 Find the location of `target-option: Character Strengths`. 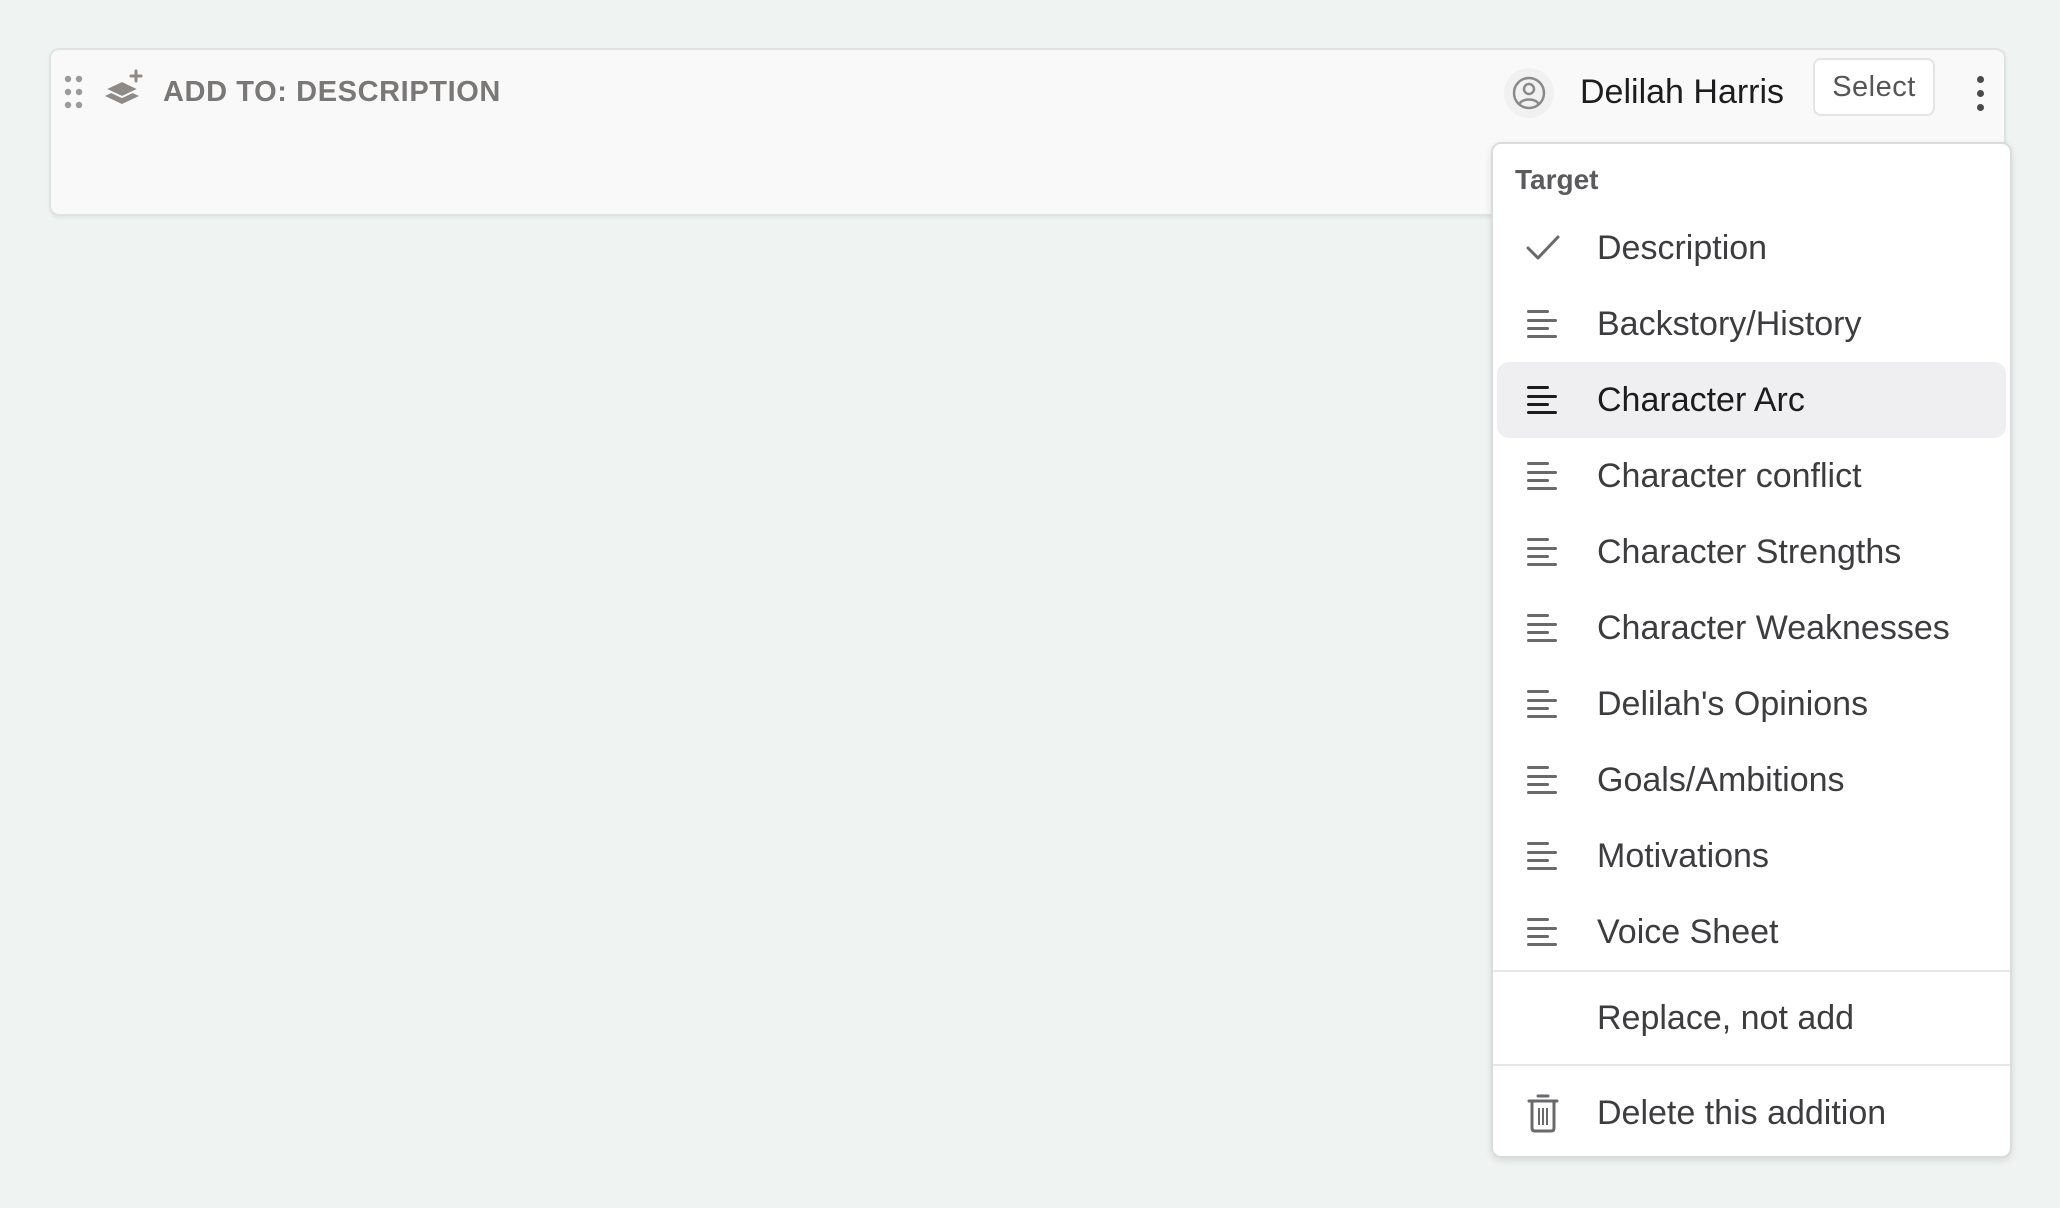

target-option: Character Strengths is located at coordinates (1751, 552).